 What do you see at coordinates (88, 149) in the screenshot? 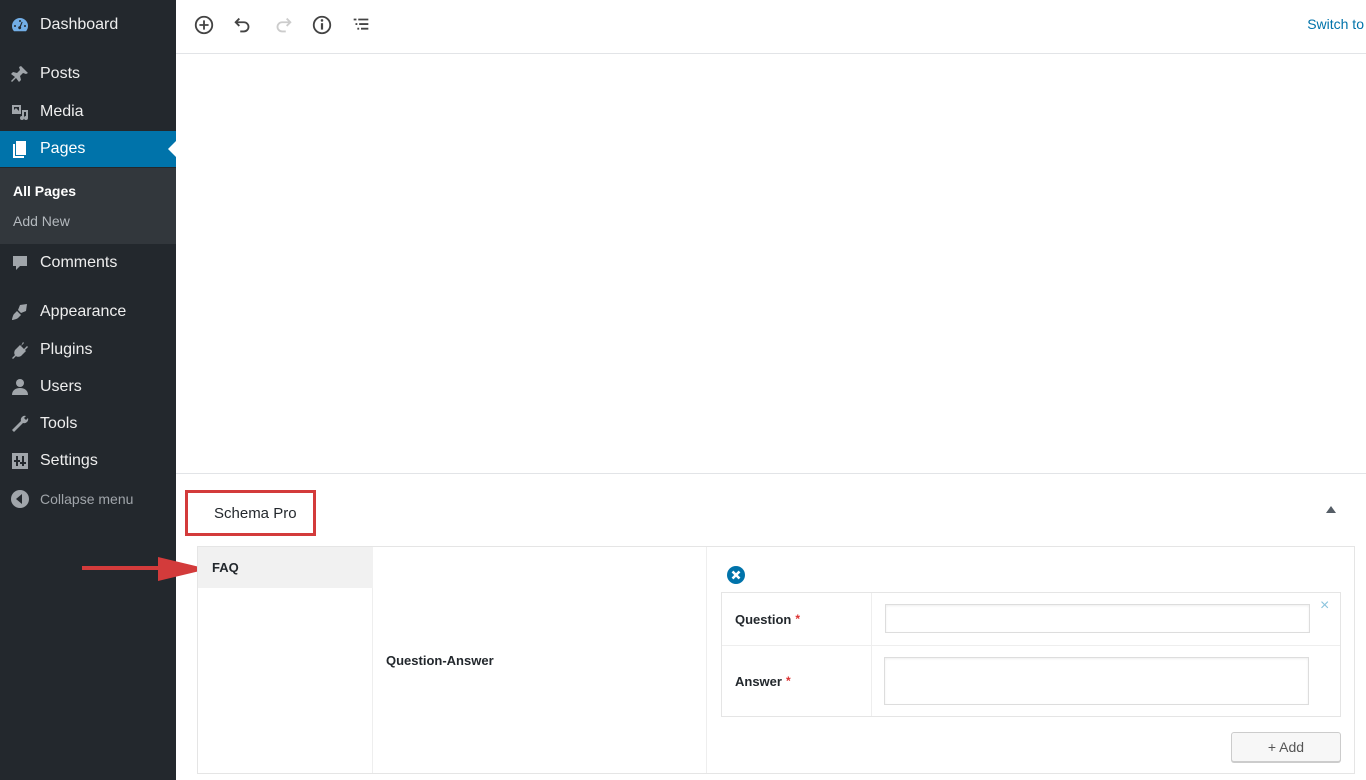
I see `sidebar-item-pages: Pages` at bounding box center [88, 149].